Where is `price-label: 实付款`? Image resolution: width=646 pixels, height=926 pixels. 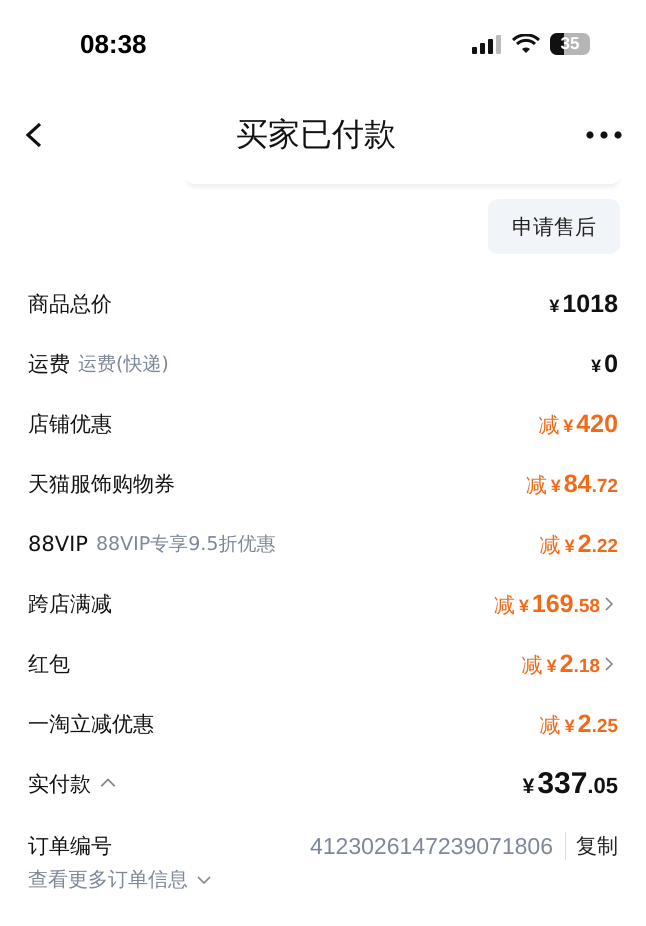 price-label: 实付款 is located at coordinates (59, 784).